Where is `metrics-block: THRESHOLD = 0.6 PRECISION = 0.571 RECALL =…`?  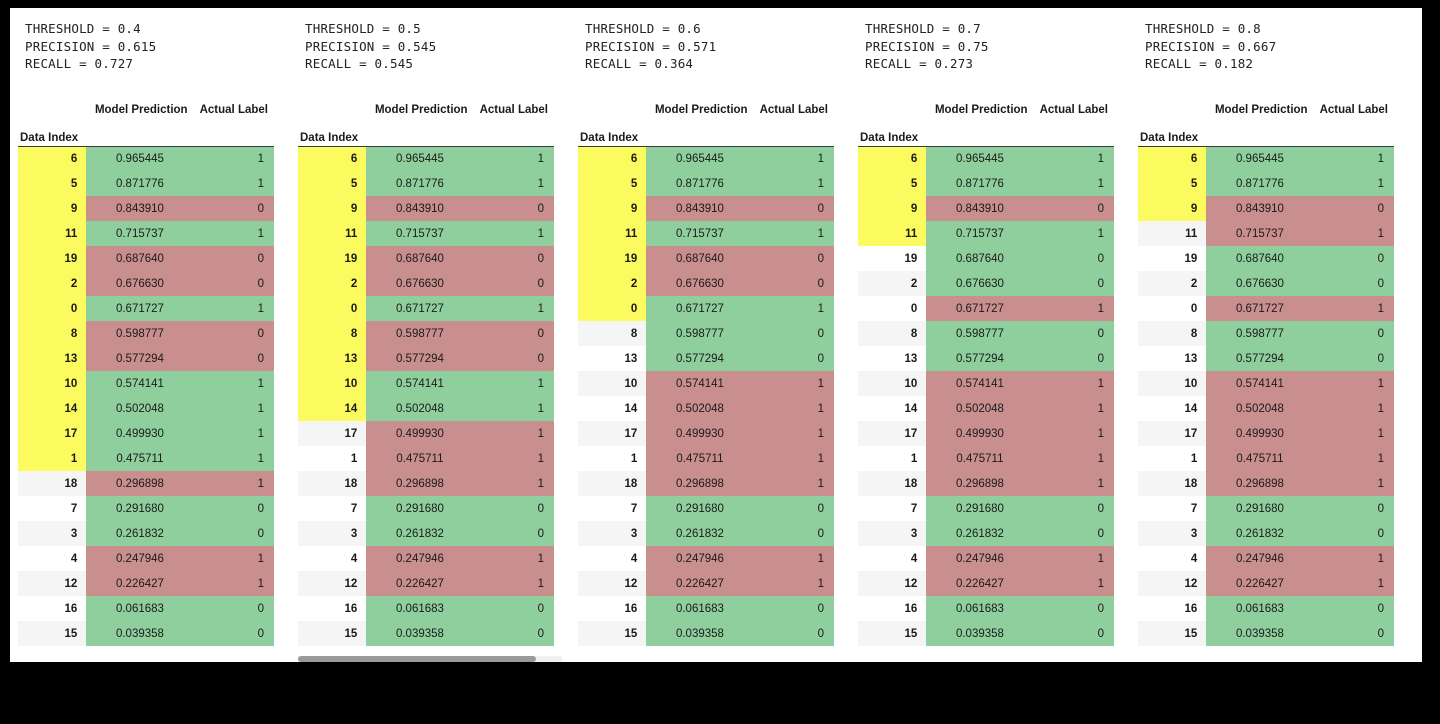
metrics-block: THRESHOLD = 0.6 PRECISION = 0.571 RECALL =… is located at coordinates (710, 40).